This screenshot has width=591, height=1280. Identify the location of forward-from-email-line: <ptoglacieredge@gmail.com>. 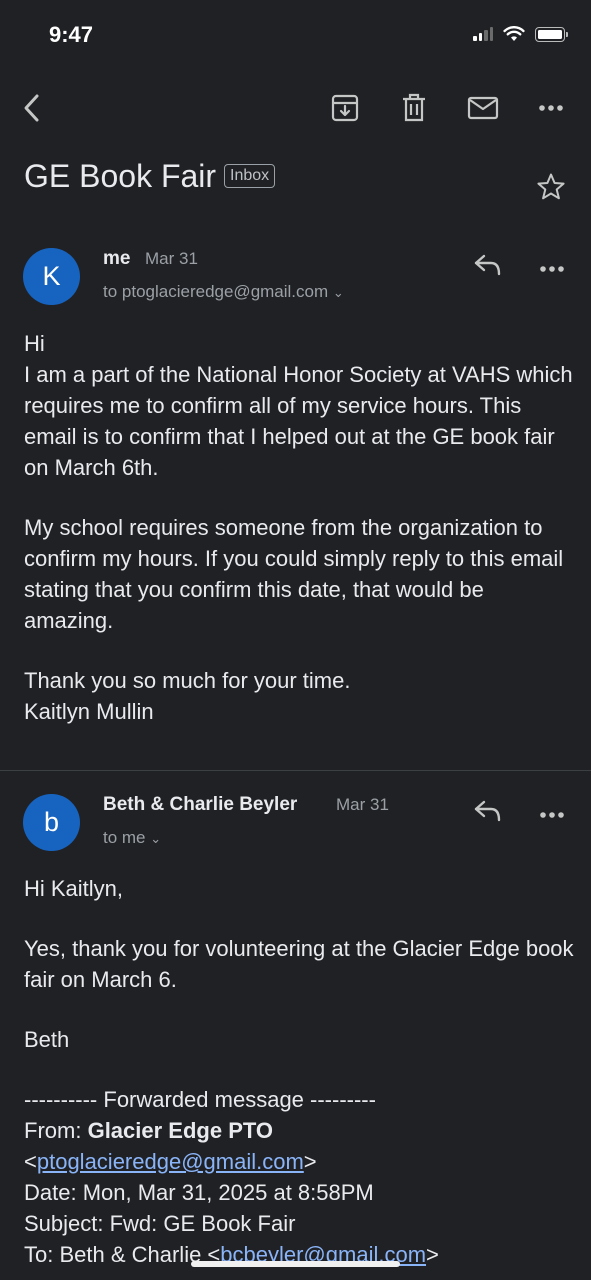
(170, 1161).